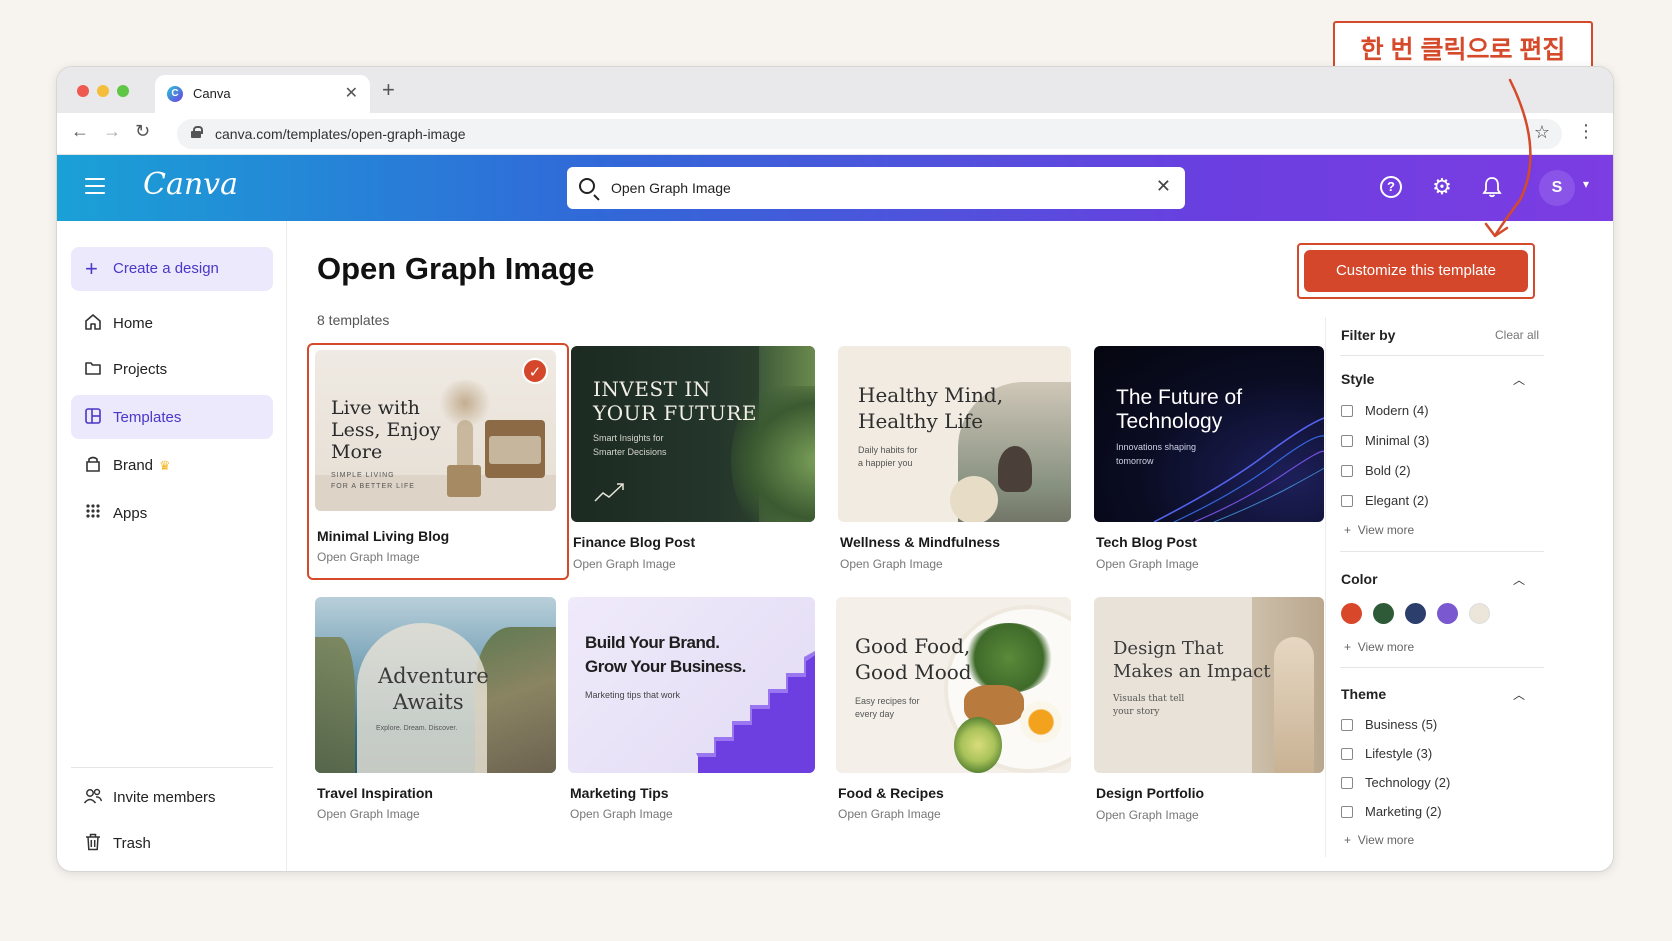 This screenshot has height=941, width=1672. I want to click on filter-option-business: Business (5), so click(1389, 724).